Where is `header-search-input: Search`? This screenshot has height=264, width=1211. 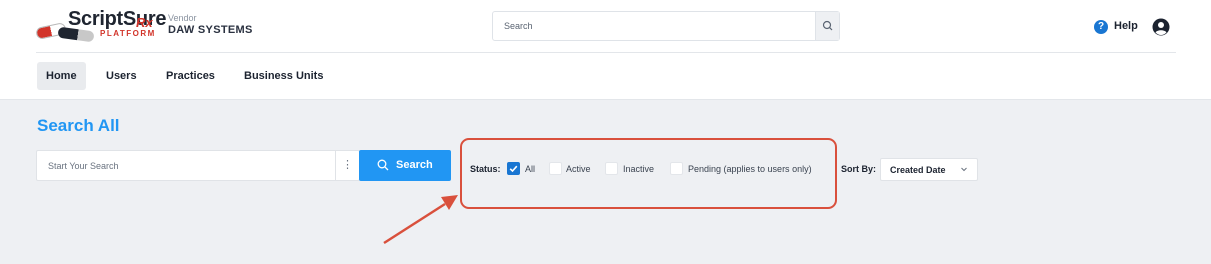
header-search-input: Search is located at coordinates (666, 26).